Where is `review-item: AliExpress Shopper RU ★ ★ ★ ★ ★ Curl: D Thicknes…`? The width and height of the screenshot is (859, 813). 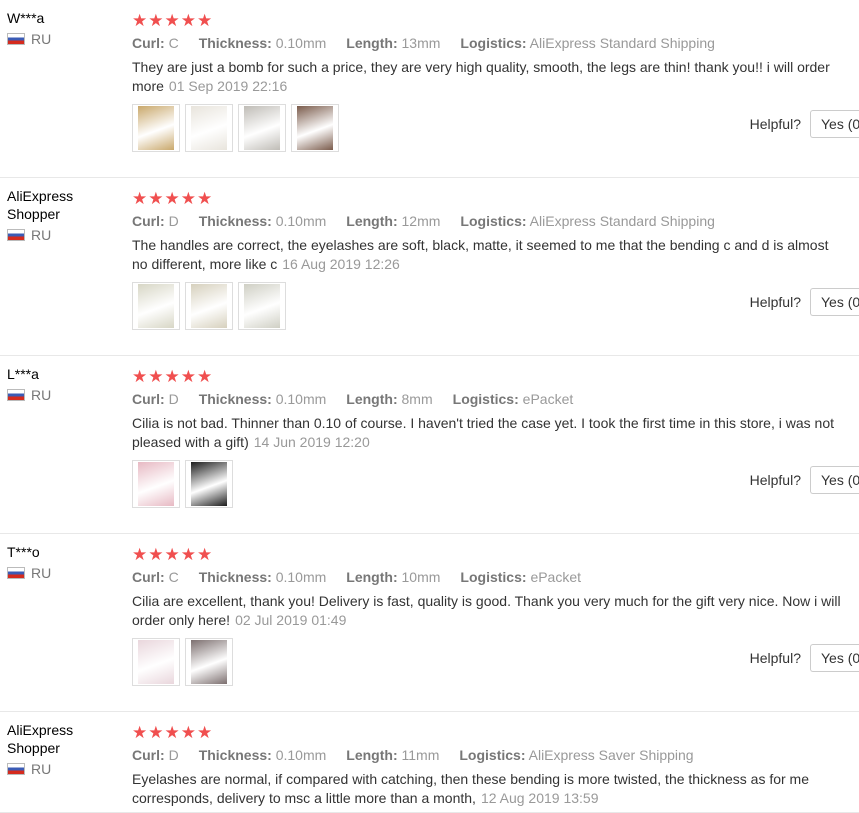
review-item: AliExpress Shopper RU ★ ★ ★ ★ ★ Curl: D Thicknes… is located at coordinates (429, 762).